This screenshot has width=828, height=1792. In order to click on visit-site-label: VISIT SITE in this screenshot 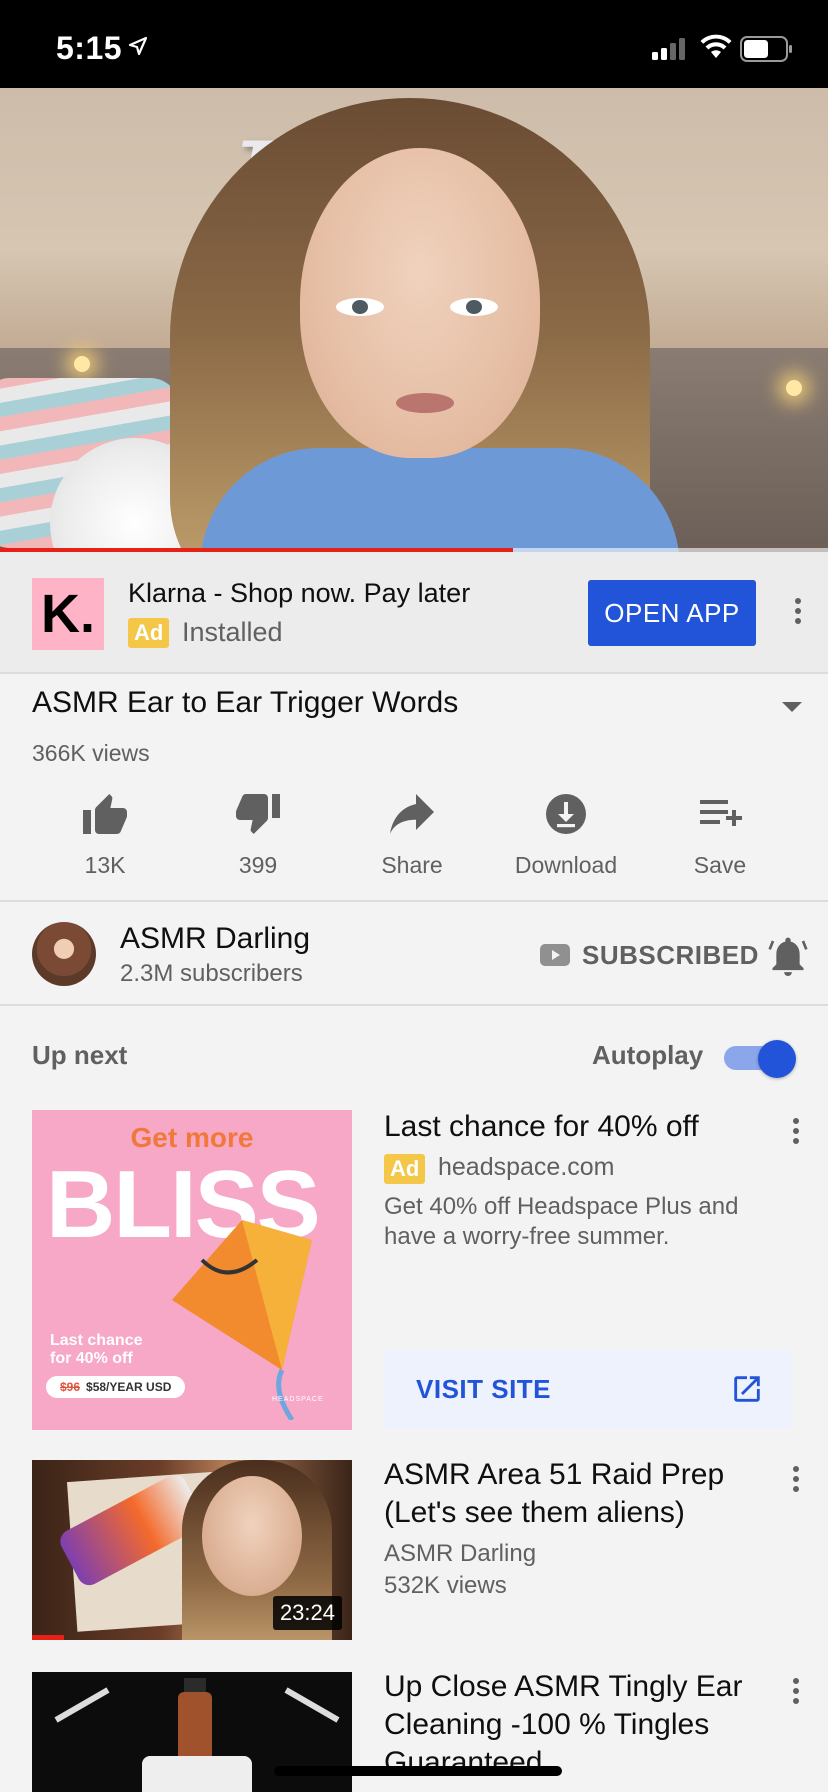, I will do `click(484, 1389)`.